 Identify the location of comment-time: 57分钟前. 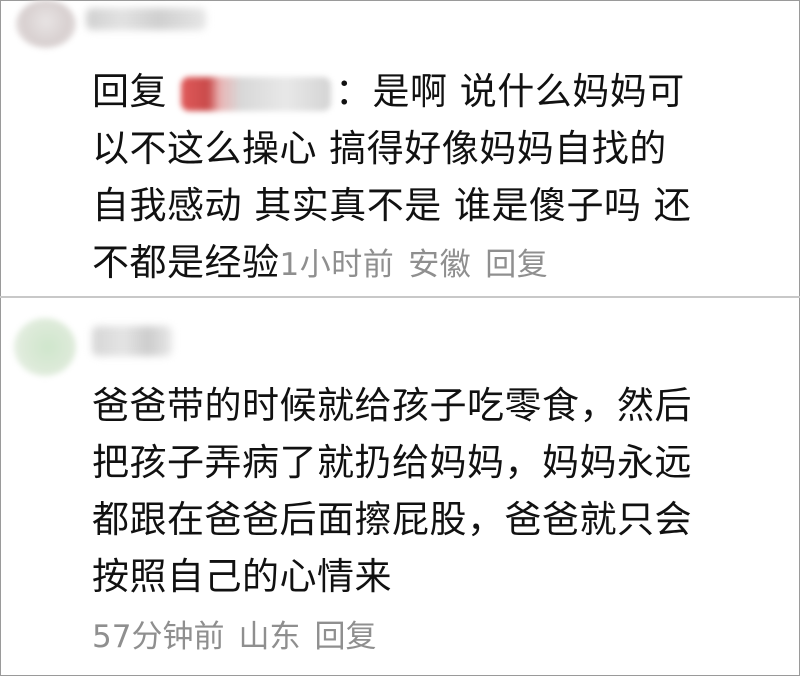
(158, 637).